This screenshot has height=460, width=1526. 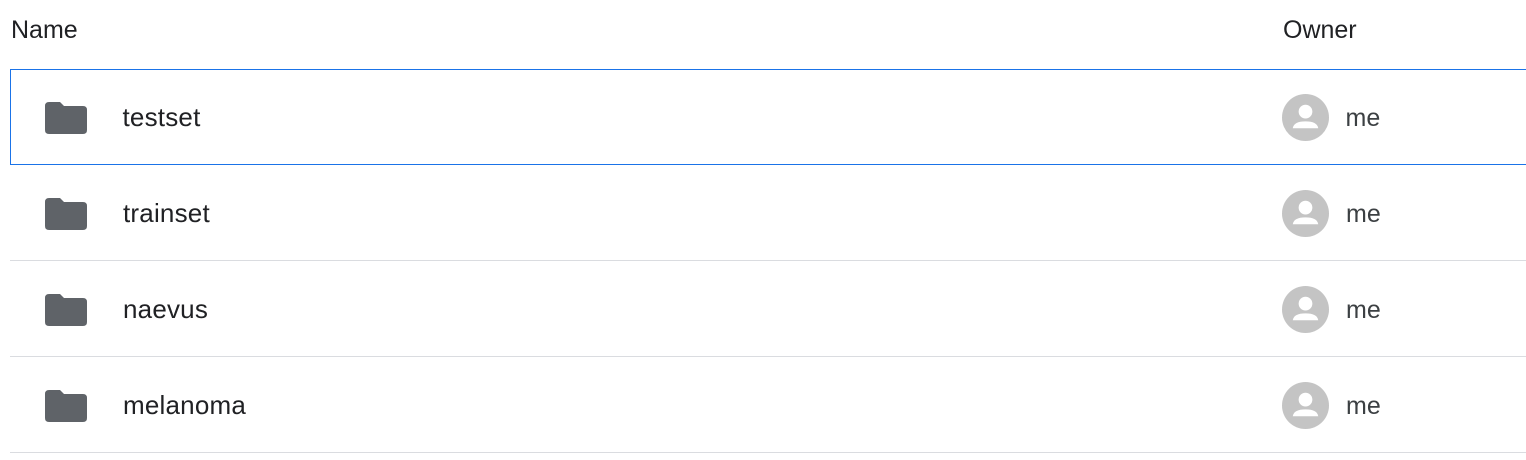 What do you see at coordinates (166, 213) in the screenshot?
I see `item-name: trainset` at bounding box center [166, 213].